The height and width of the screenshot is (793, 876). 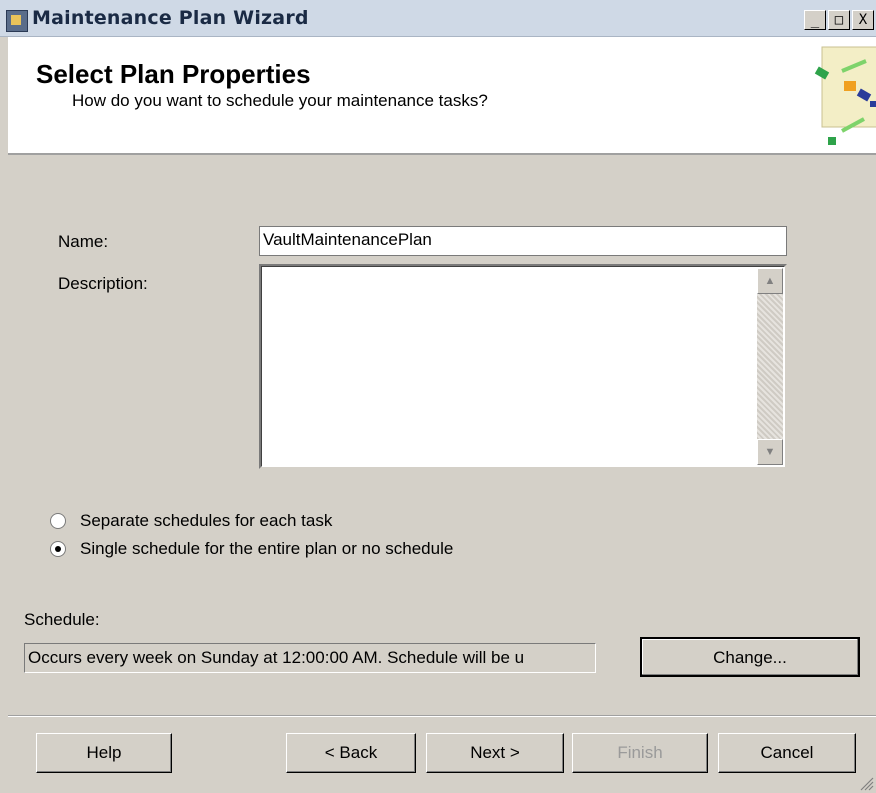 What do you see at coordinates (58, 549) in the screenshot?
I see `single-schedule-radio` at bounding box center [58, 549].